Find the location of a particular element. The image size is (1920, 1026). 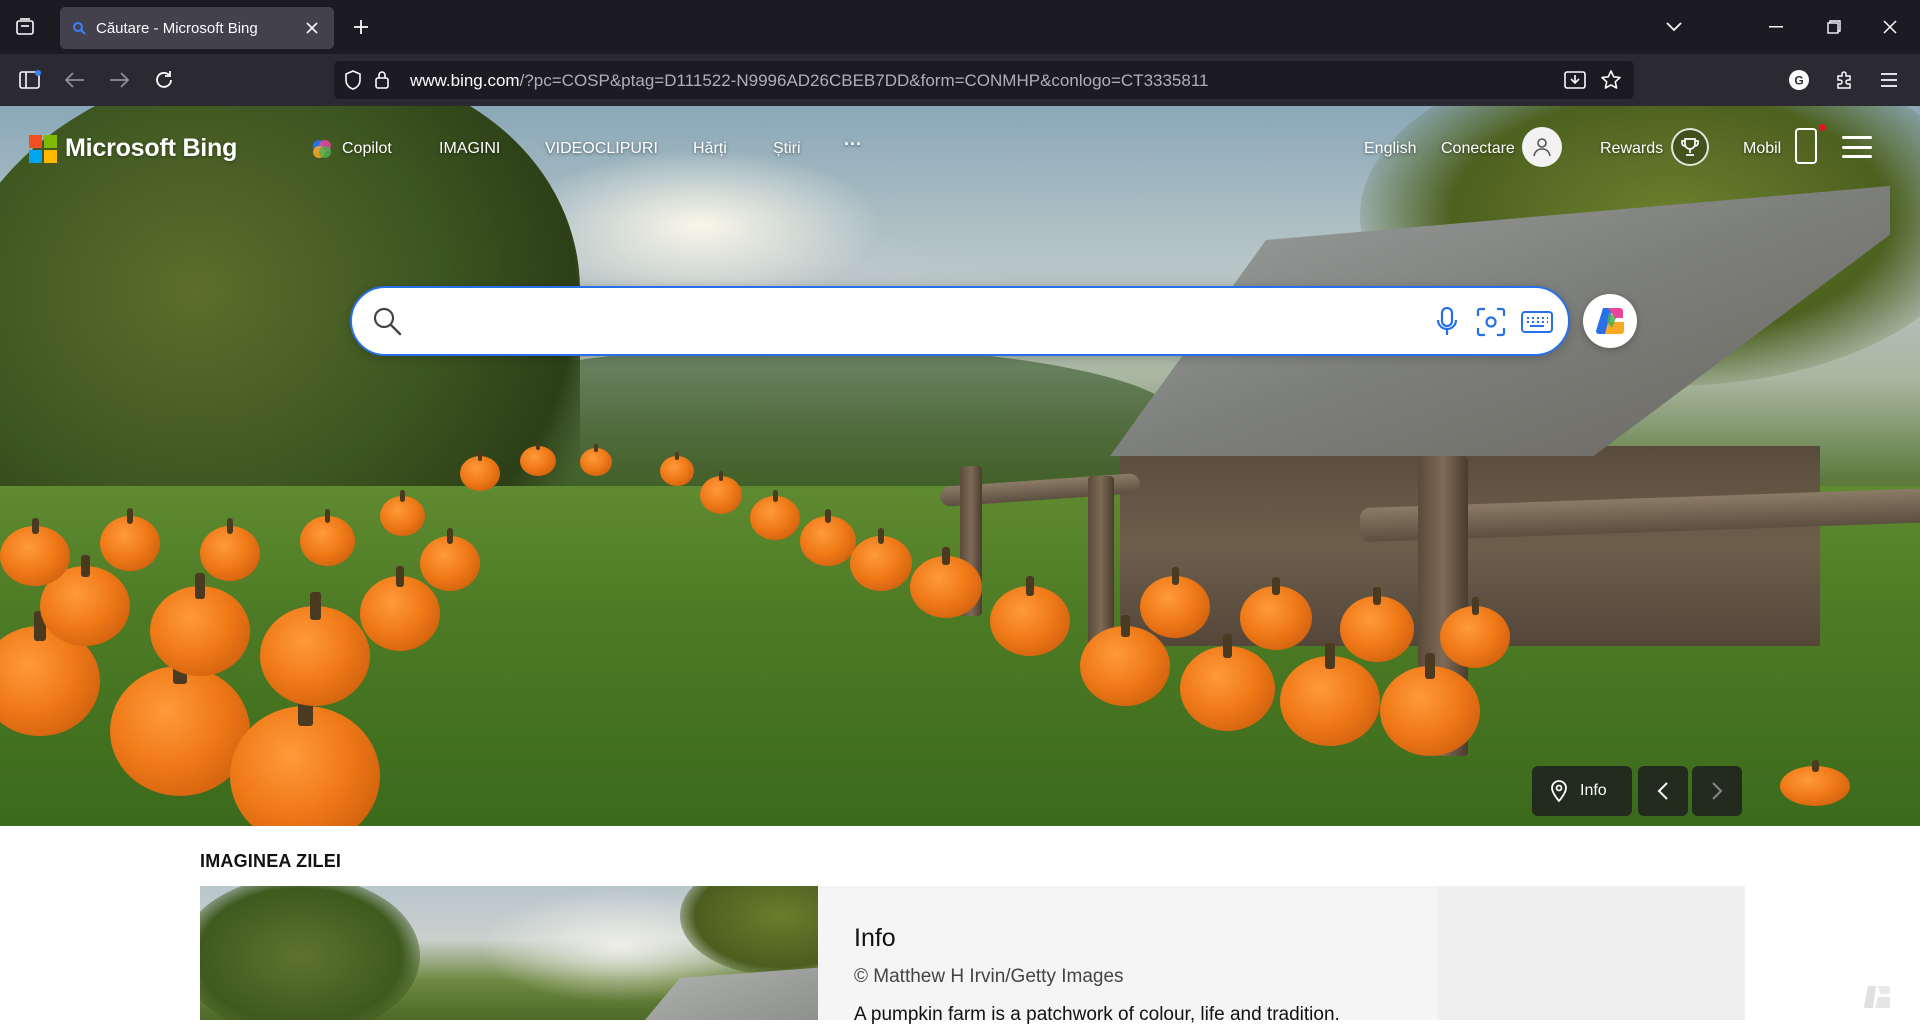

next-image-button is located at coordinates (1717, 791).